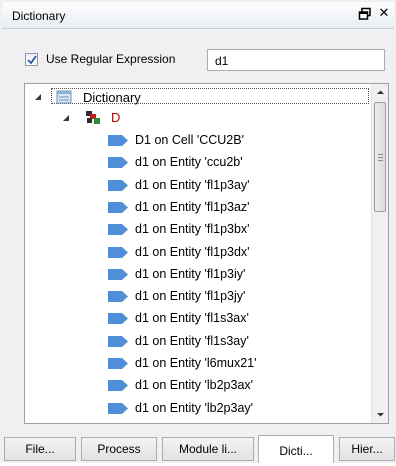 This screenshot has width=396, height=466. What do you see at coordinates (111, 59) in the screenshot?
I see `regex-label: Use Regular Expression` at bounding box center [111, 59].